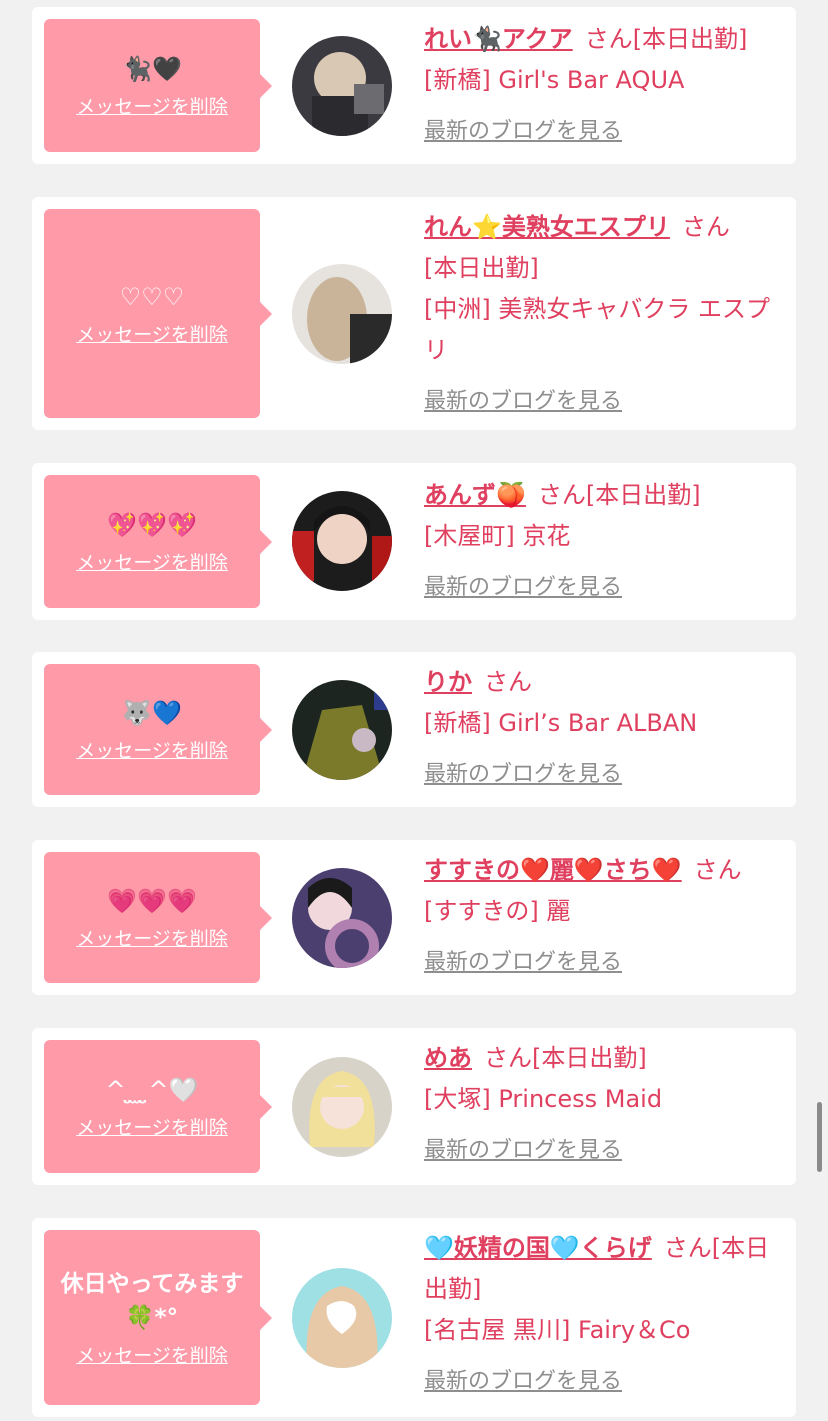  I want to click on message-bubble: 💗💗💗 メッセージを削除, so click(158, 917).